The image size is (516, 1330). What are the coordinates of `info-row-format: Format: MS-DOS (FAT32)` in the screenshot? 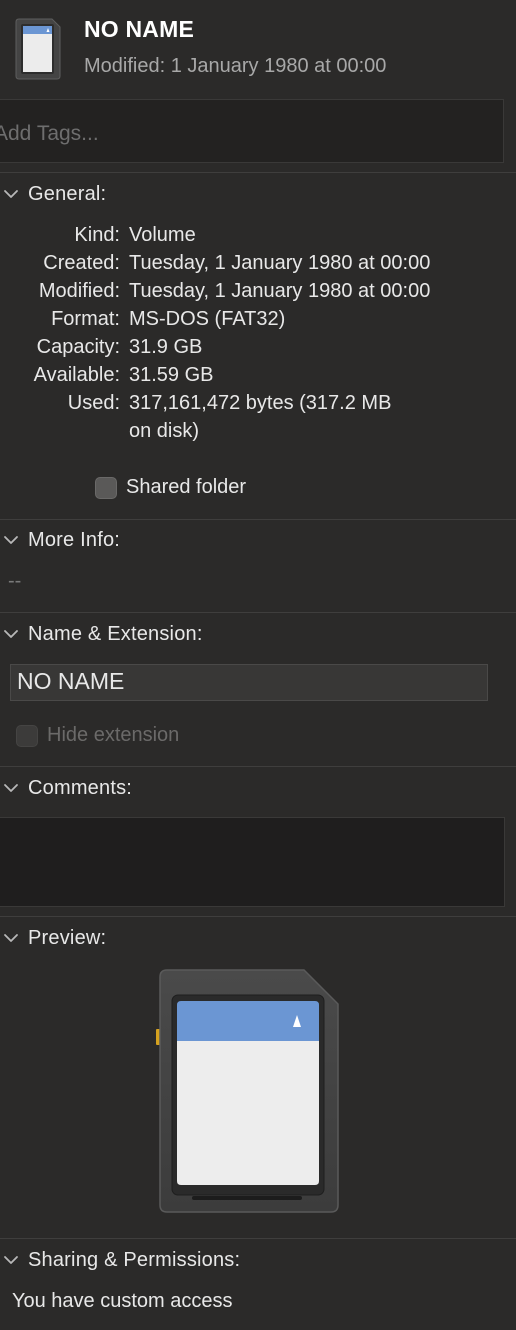 It's located at (258, 322).